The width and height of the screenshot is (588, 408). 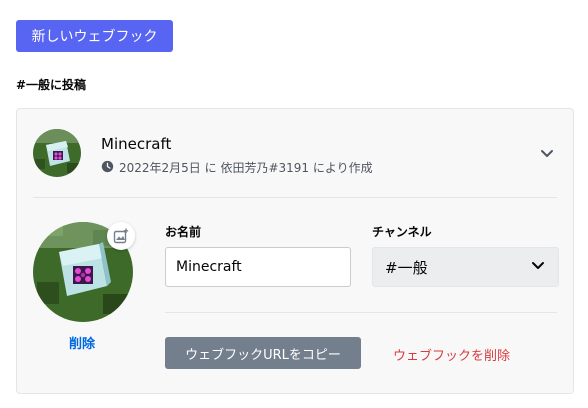 I want to click on webhook-created-meta: 2022年2月5日 に 依田芳乃#3191 により作成, so click(x=237, y=167).